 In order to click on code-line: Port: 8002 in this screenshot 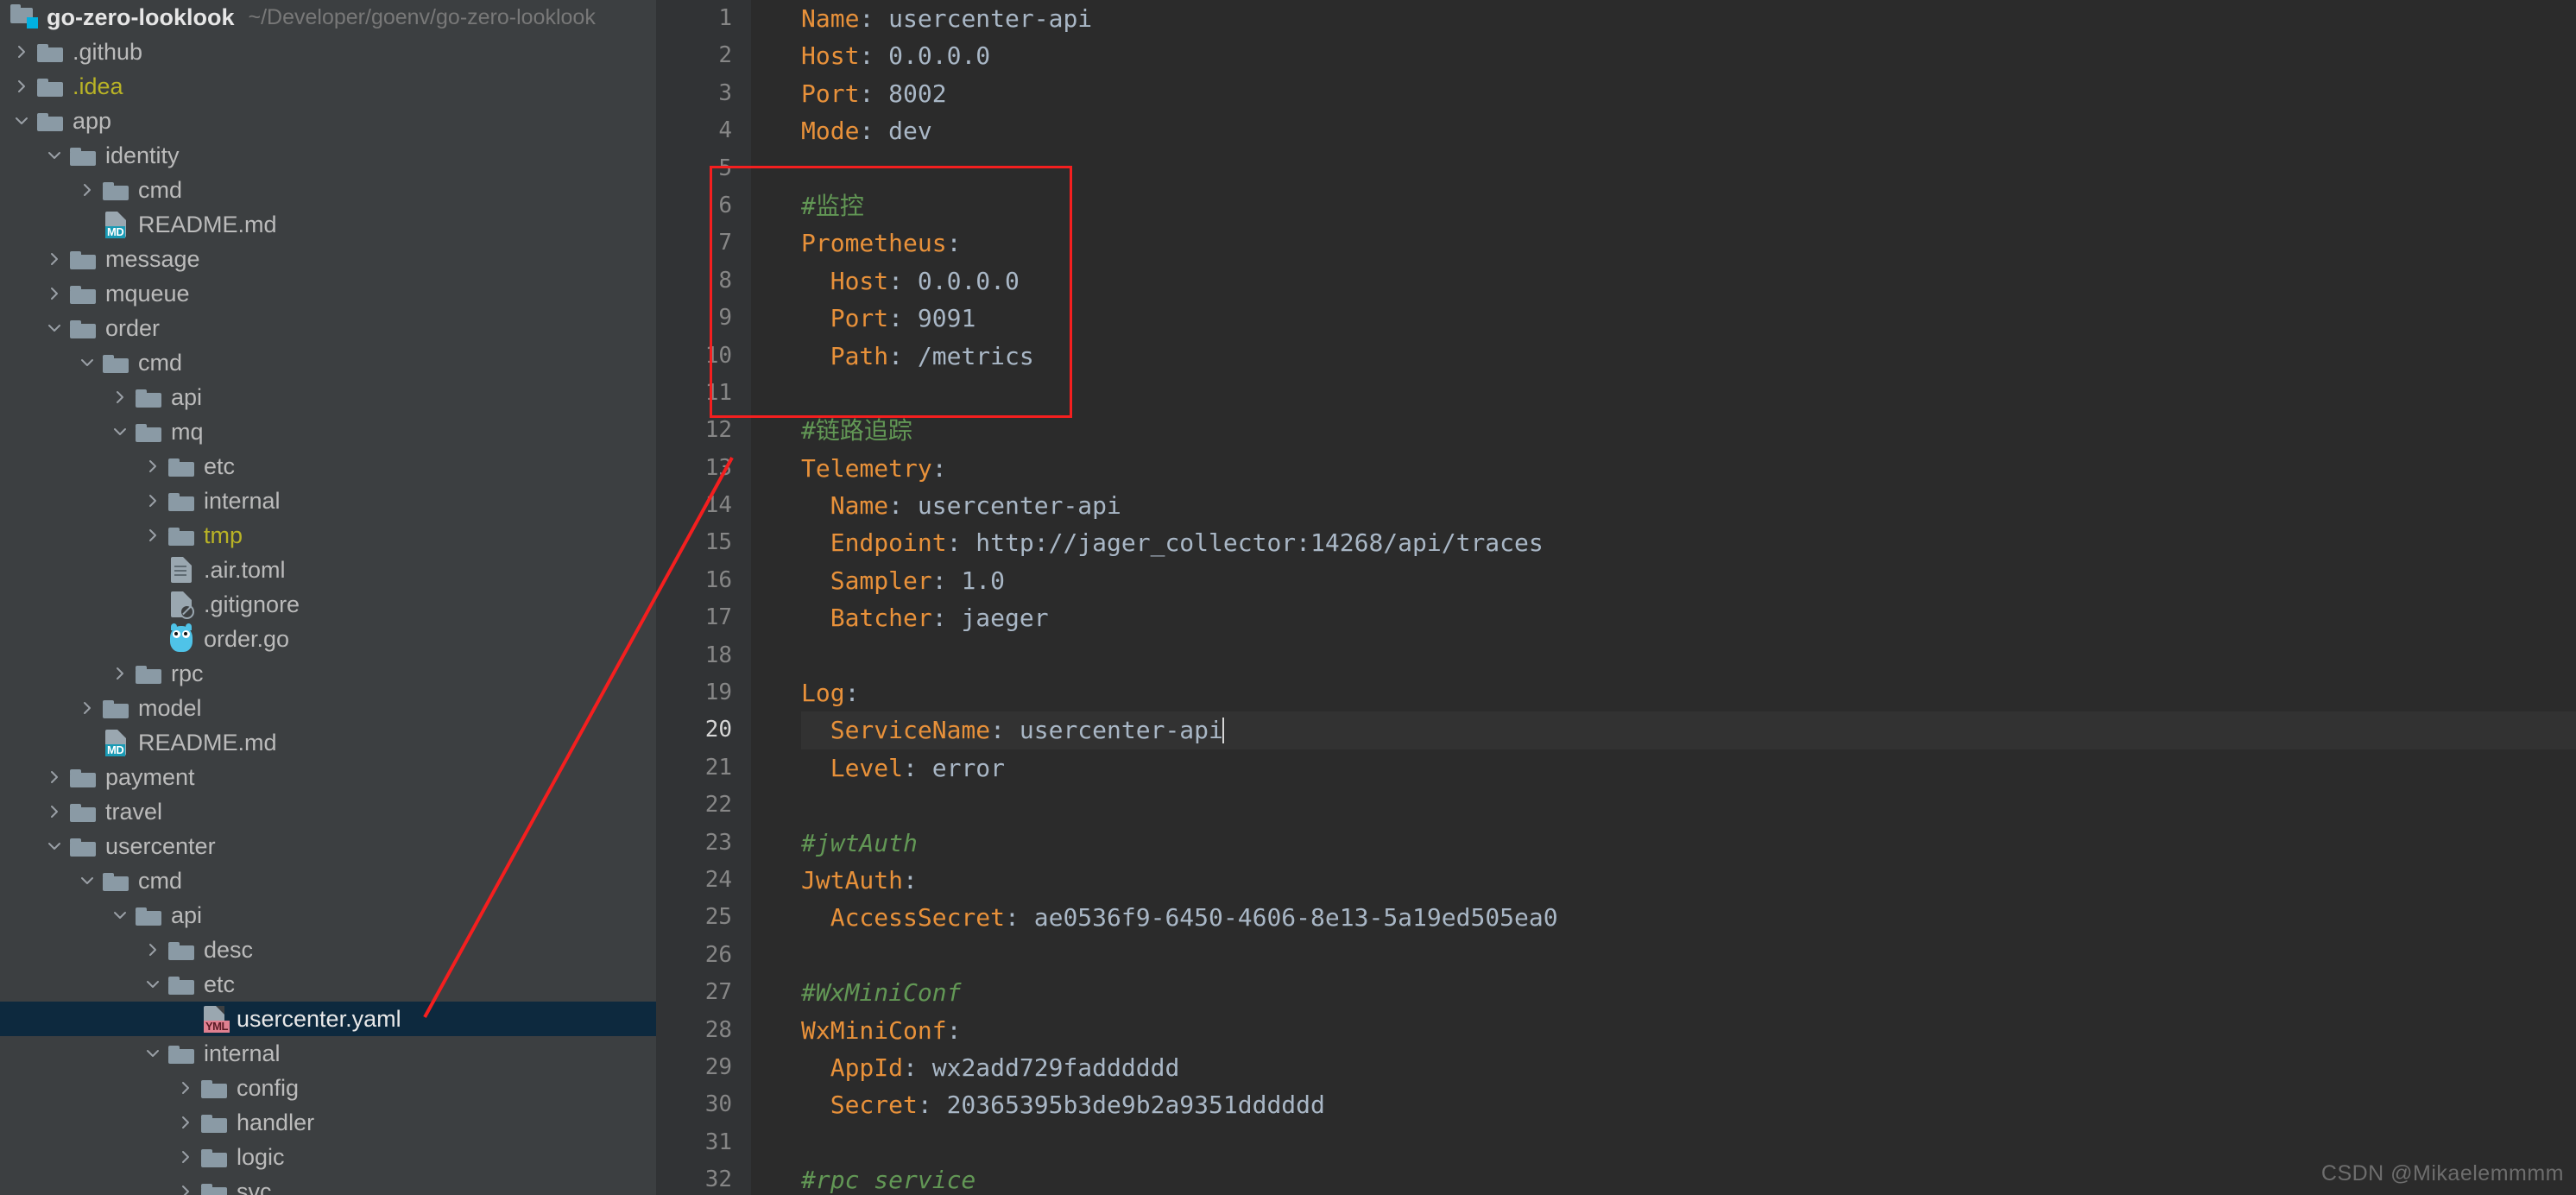, I will do `click(1688, 93)`.